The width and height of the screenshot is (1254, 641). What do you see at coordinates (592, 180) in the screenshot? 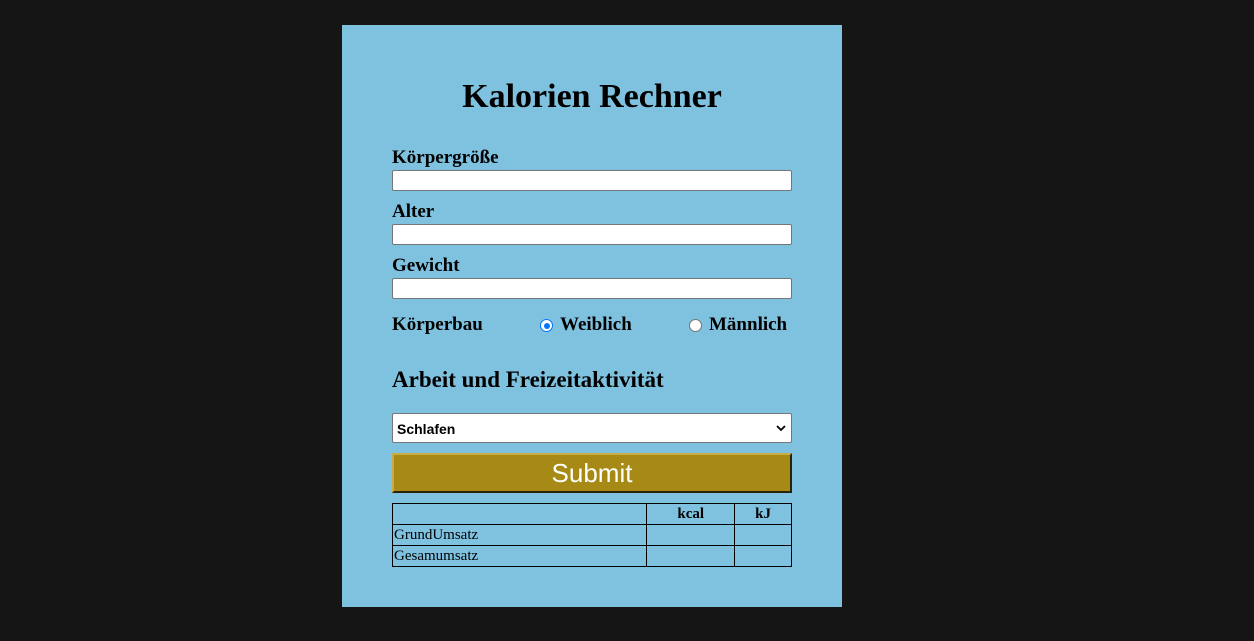
I see `height-input` at bounding box center [592, 180].